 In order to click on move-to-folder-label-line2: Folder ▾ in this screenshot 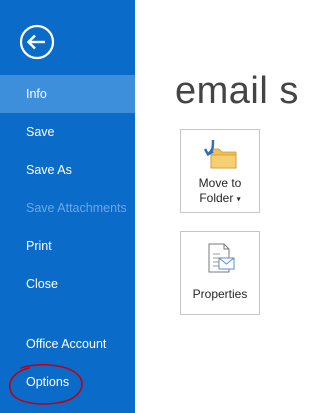, I will do `click(220, 198)`.